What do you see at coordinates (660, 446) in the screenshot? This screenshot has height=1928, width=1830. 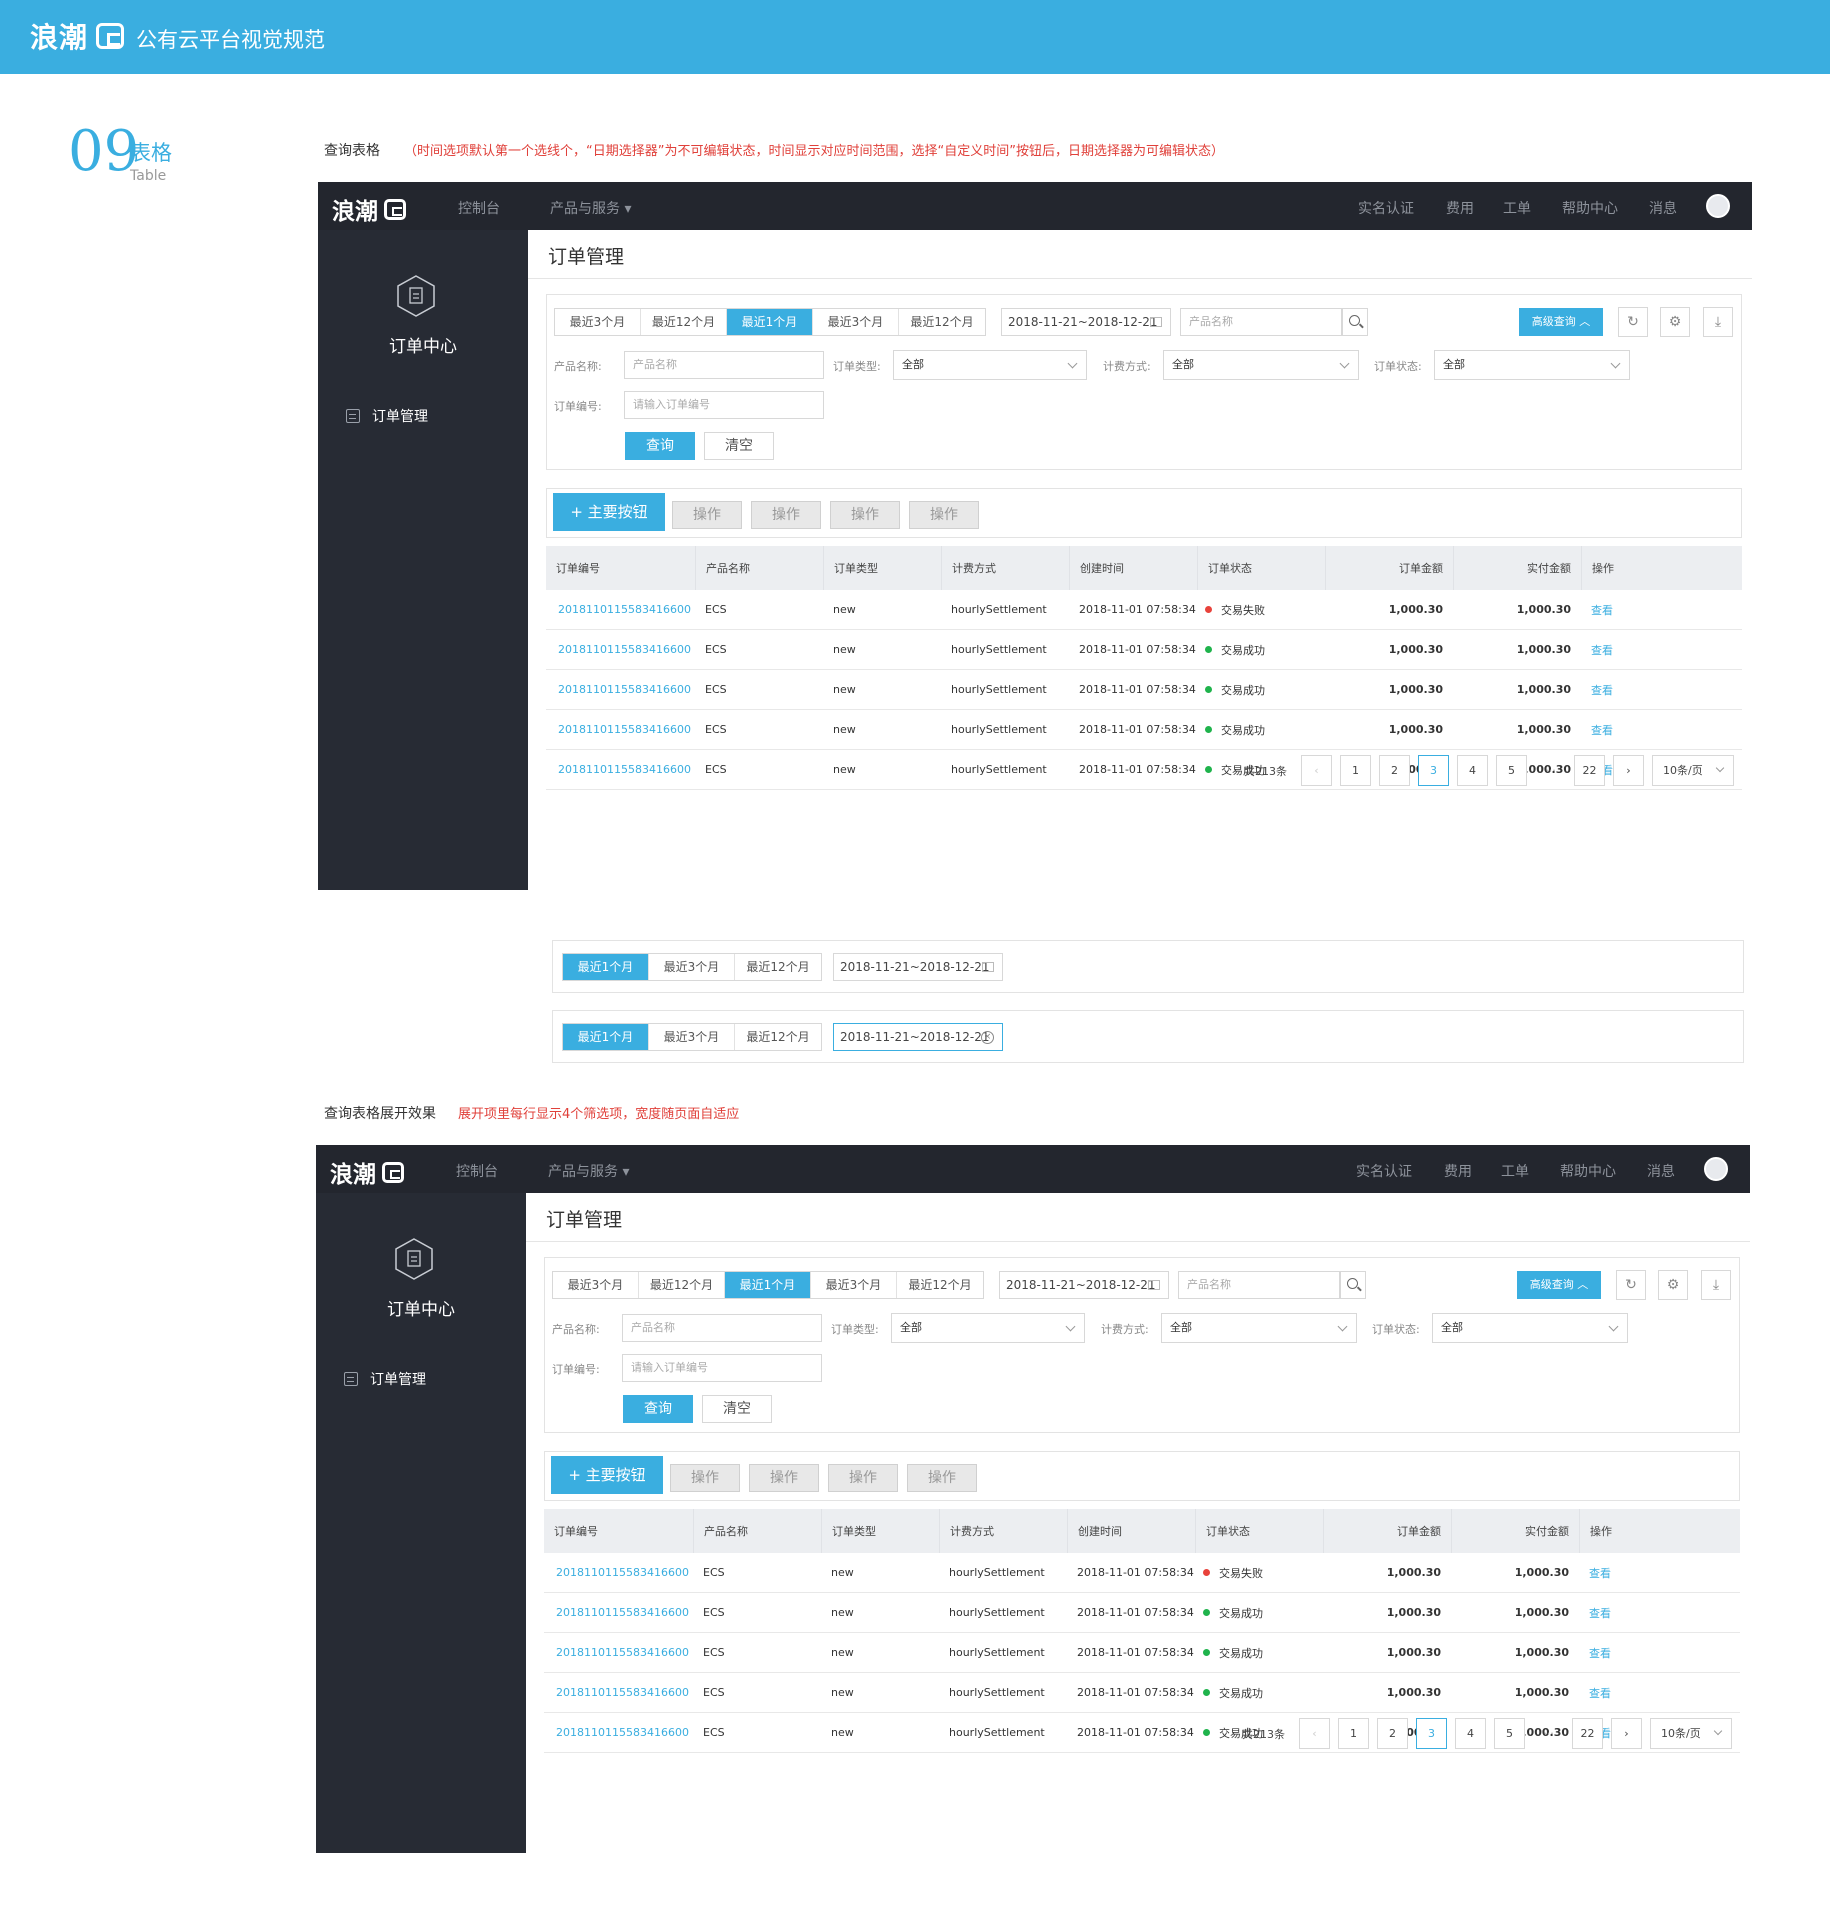 I see `query-button: 查询` at bounding box center [660, 446].